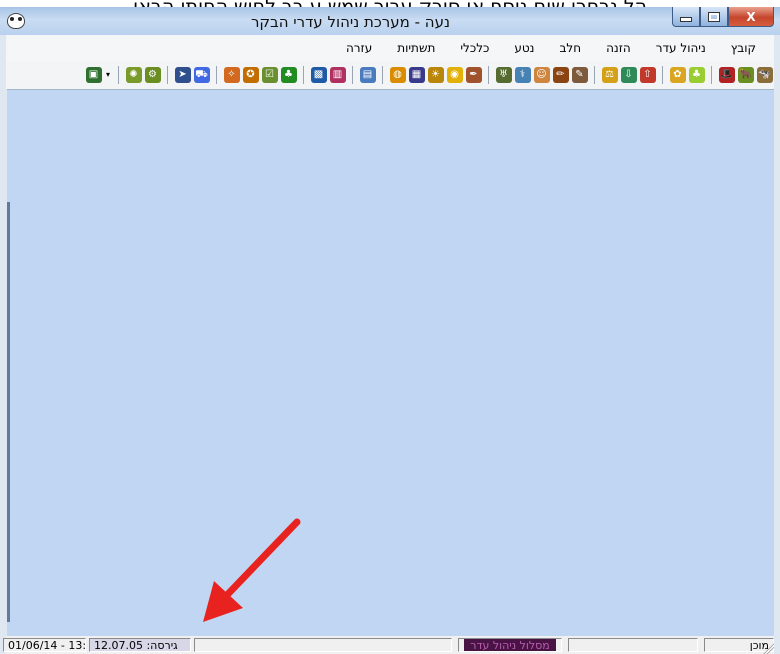  I want to click on menu-item-help: עזרה, so click(359, 48).